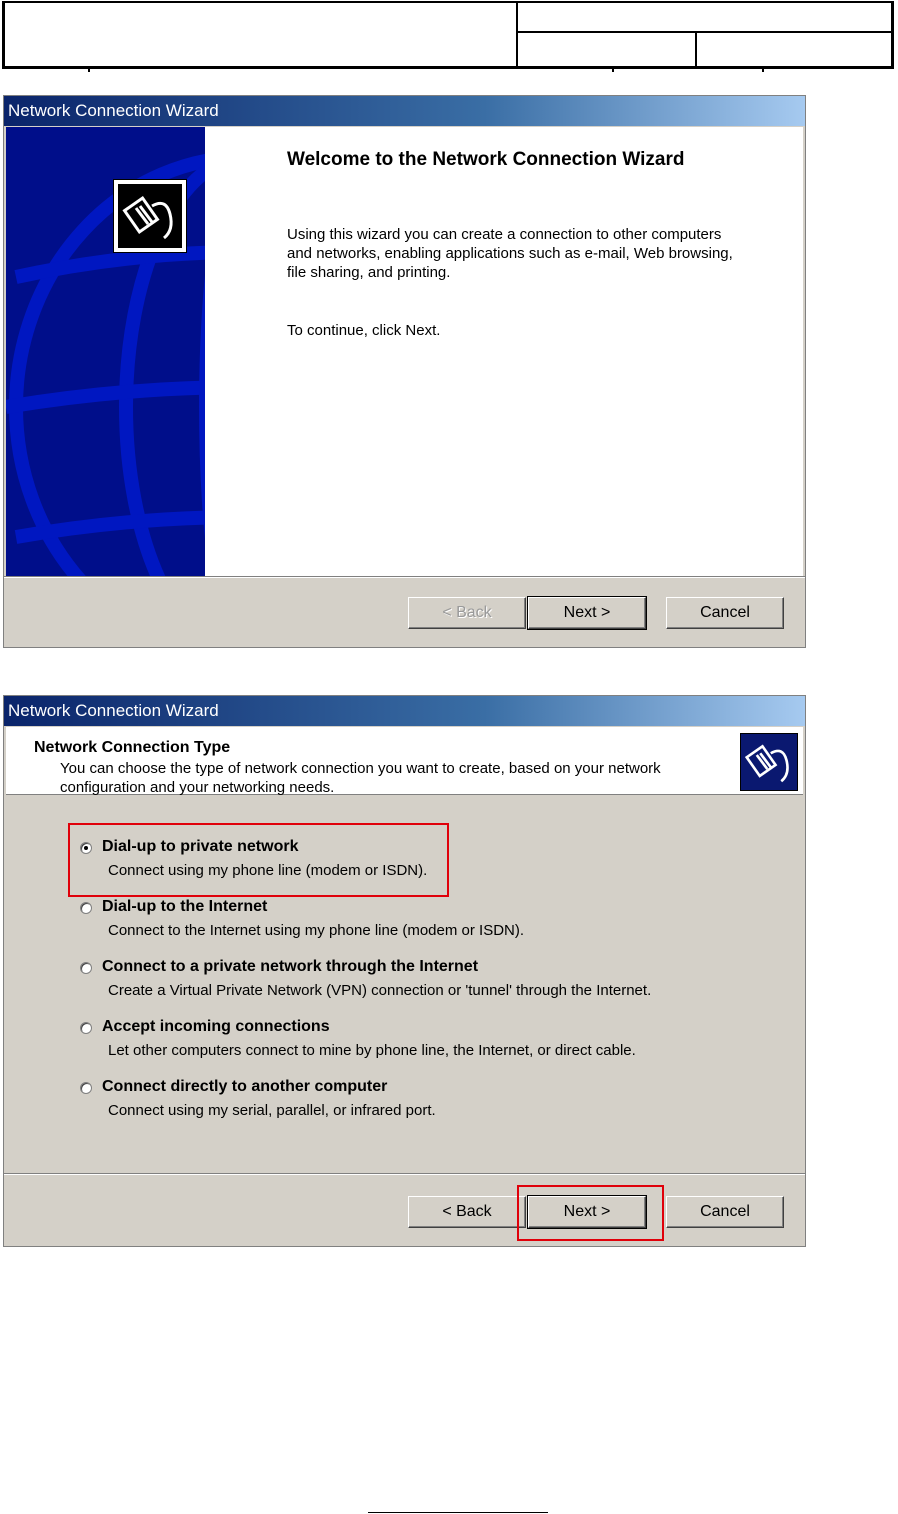  Describe the element at coordinates (184, 907) in the screenshot. I see `option-label: Dial-up to the Internet` at that location.